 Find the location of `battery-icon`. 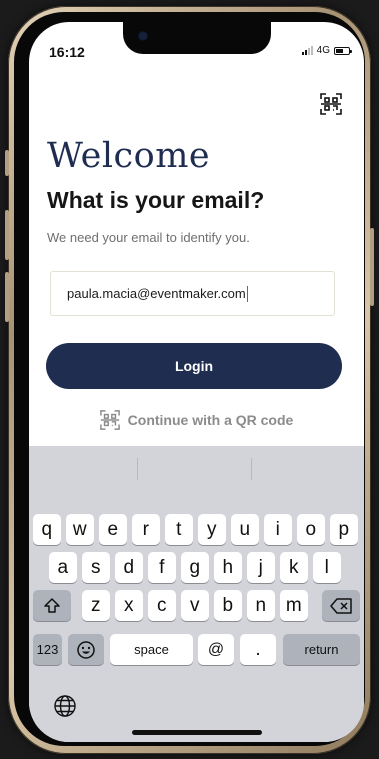

battery-icon is located at coordinates (343, 50).